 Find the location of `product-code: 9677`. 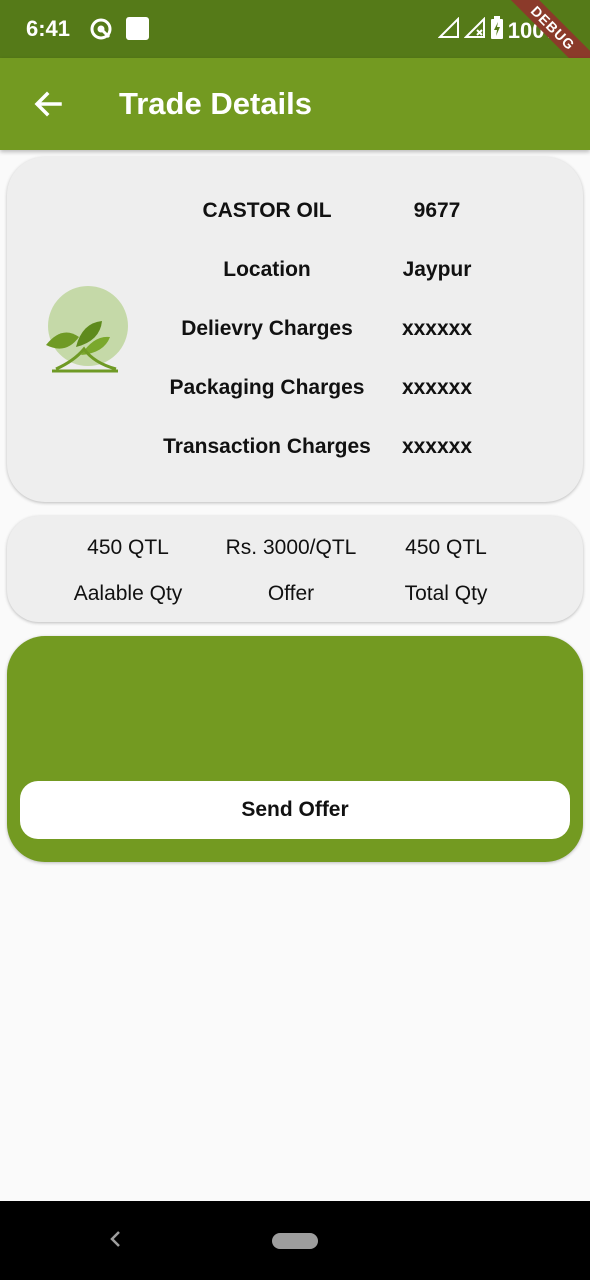

product-code: 9677 is located at coordinates (437, 210).